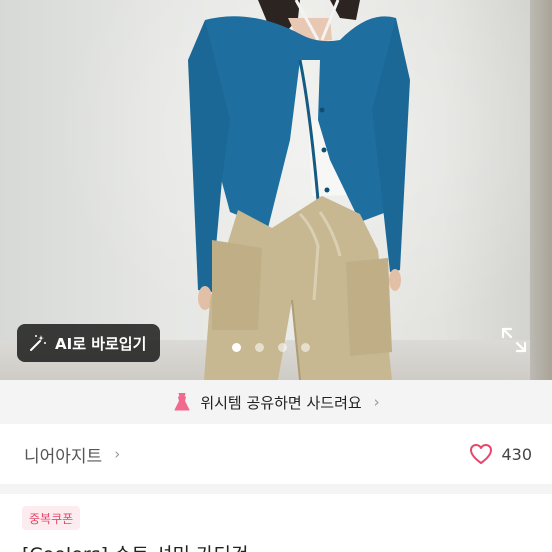 This screenshot has height=552, width=552. Describe the element at coordinates (514, 340) in the screenshot. I see `expand-icon` at that location.